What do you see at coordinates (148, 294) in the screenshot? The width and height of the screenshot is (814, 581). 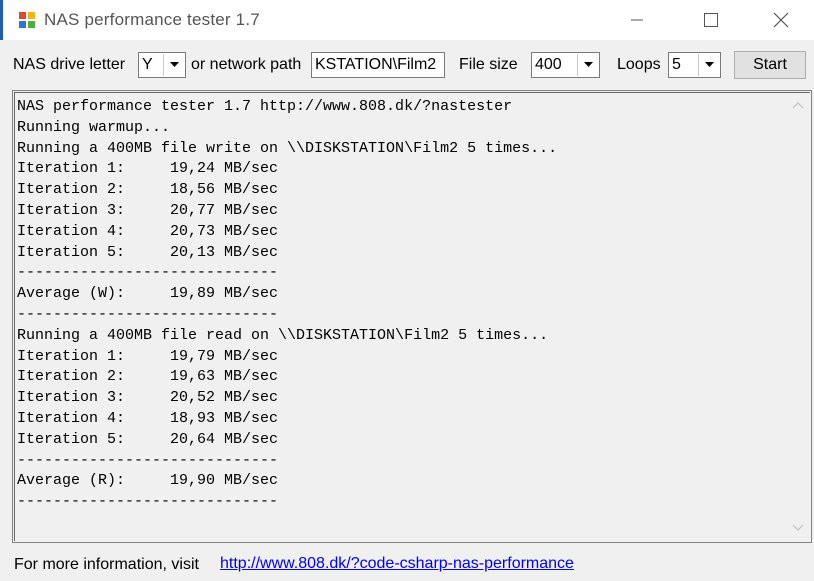 I see `log-line: Average (W): 19,89 MB/sec` at bounding box center [148, 294].